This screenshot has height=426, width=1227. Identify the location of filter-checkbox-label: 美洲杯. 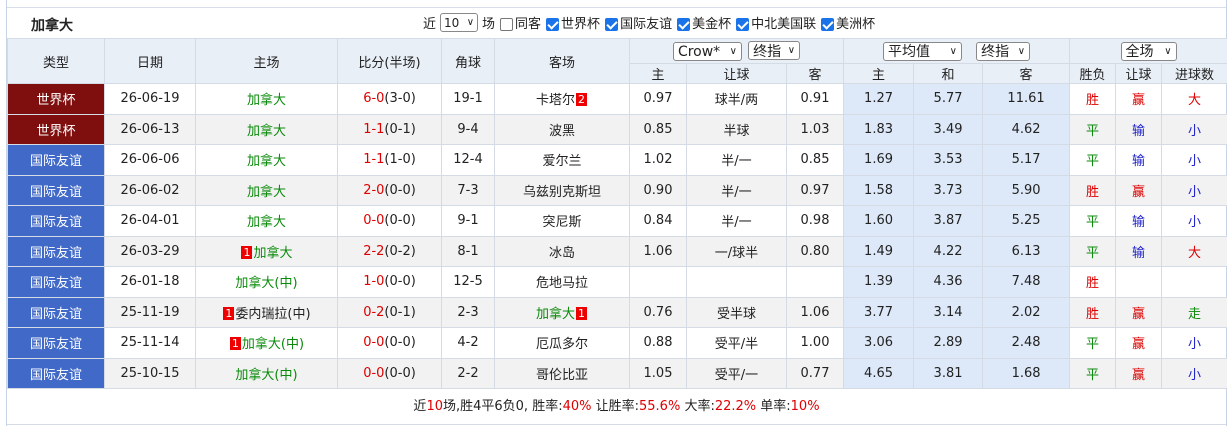
(855, 24).